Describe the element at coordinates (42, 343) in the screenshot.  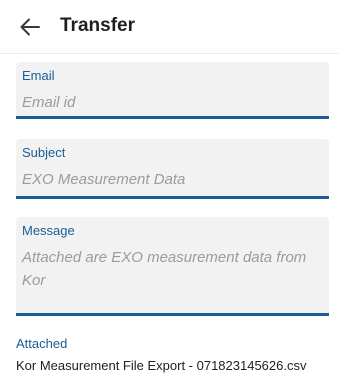
I see `attached-label: Attached` at that location.